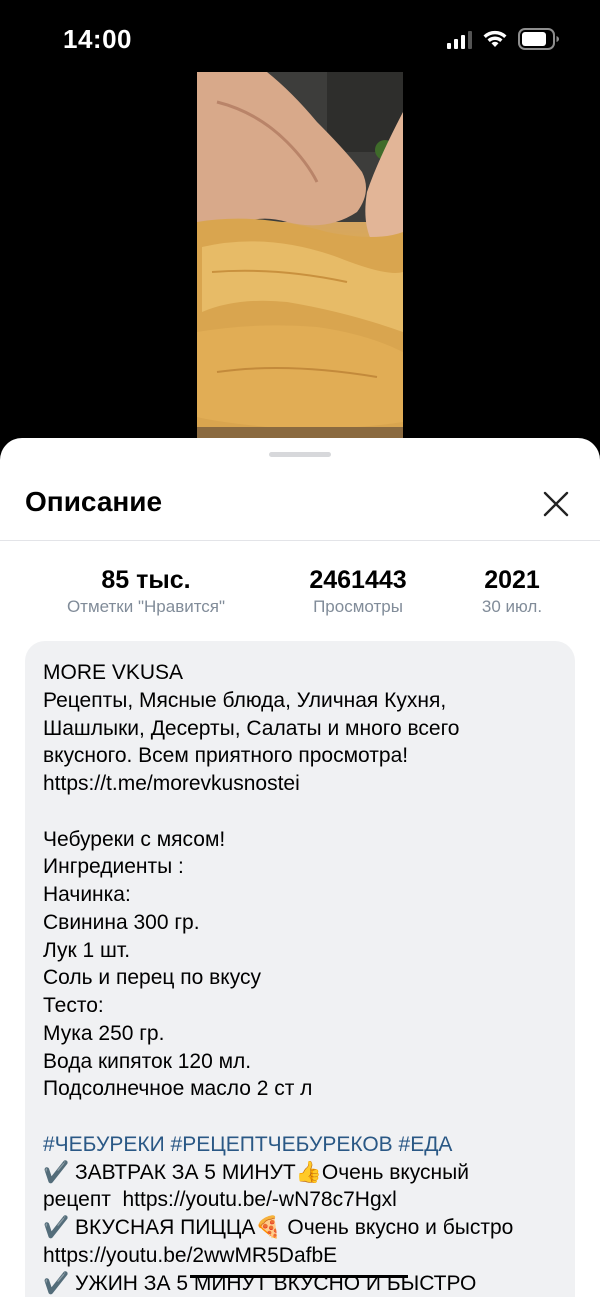  I want to click on video-link-line: ✔️ ВКУСНАЯ ПИЦЦА🍕 Очень вкусно и быстро, so click(278, 1227).